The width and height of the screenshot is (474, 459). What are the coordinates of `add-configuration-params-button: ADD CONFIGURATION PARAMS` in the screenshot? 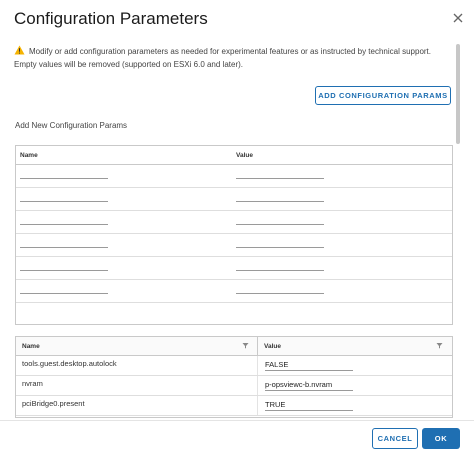 It's located at (383, 95).